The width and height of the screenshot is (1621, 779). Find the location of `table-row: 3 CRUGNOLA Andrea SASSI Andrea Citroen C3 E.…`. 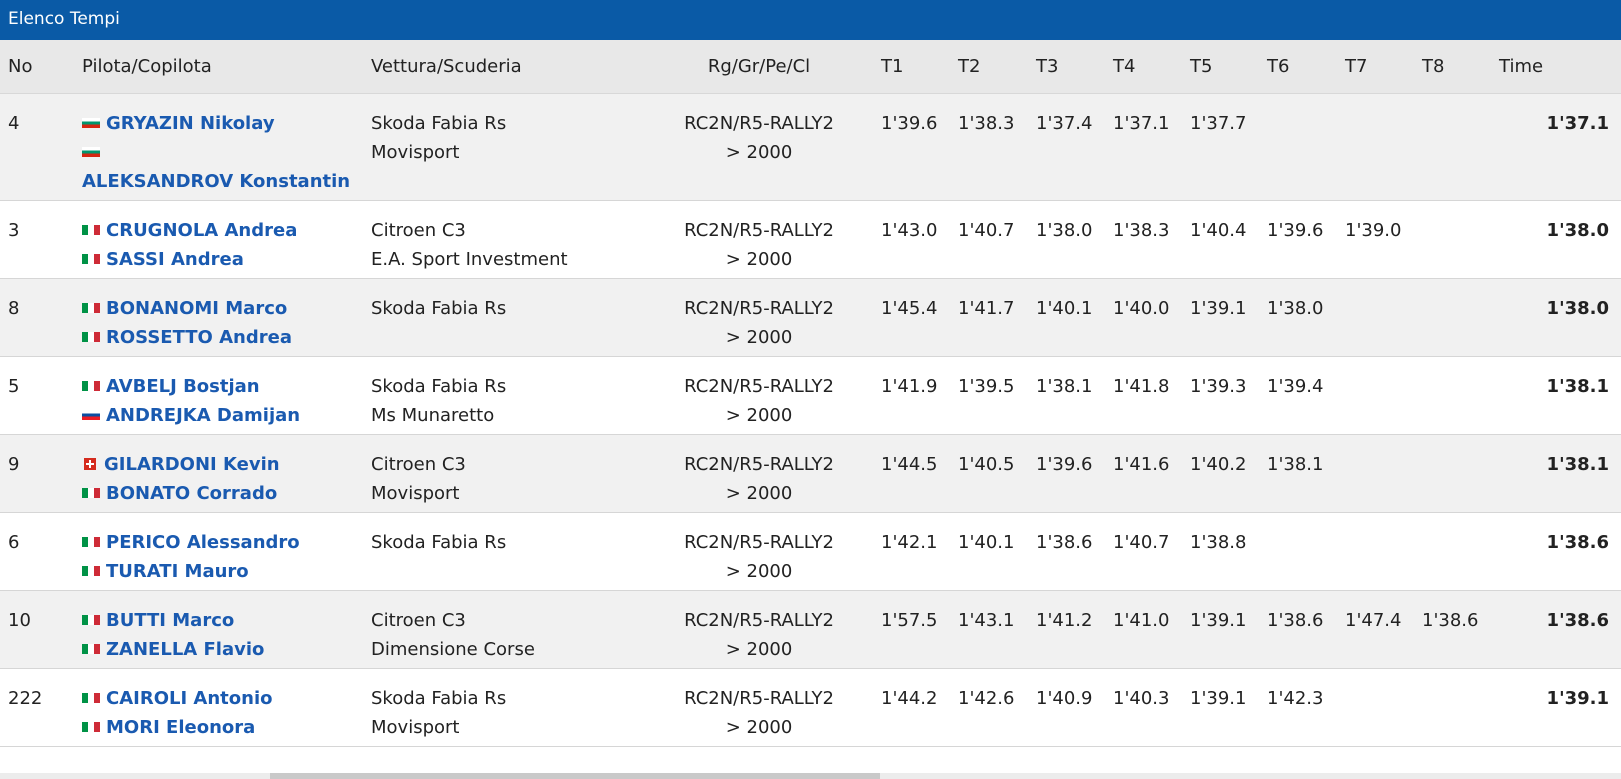

table-row: 3 CRUGNOLA Andrea SASSI Andrea Citroen C3 E.… is located at coordinates (810, 239).